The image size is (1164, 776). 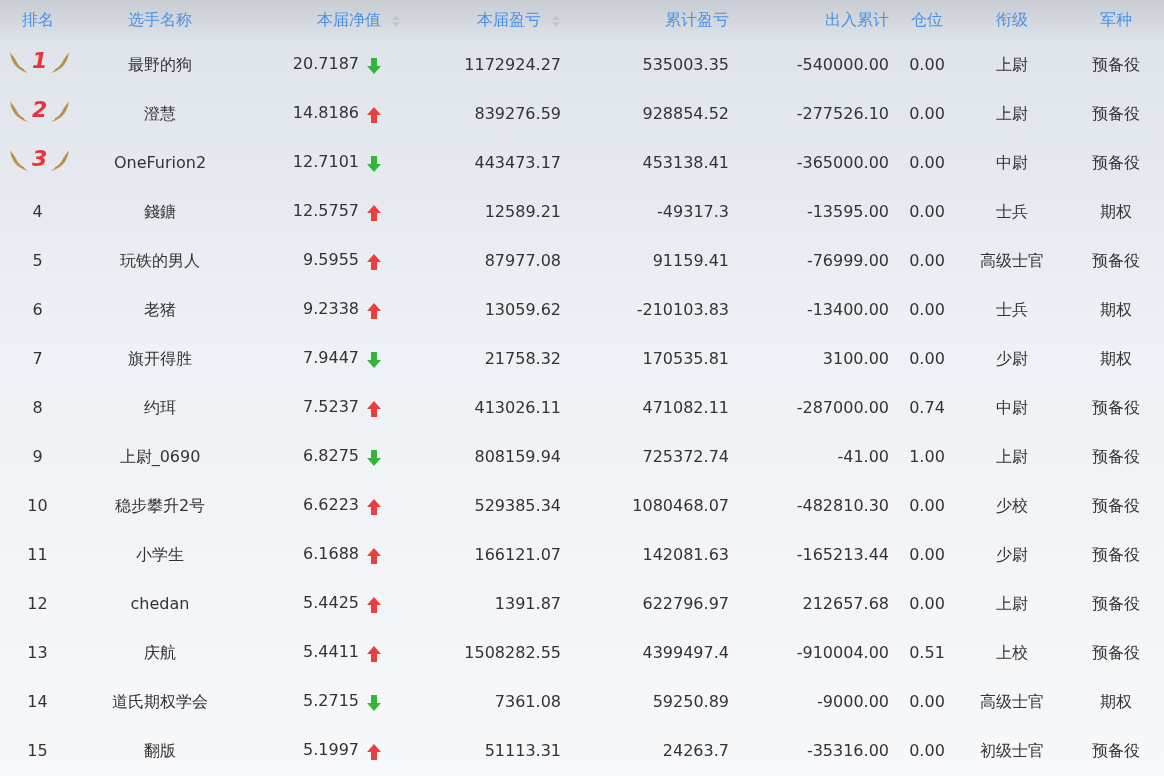 What do you see at coordinates (863, 456) in the screenshot?
I see `net-flow: -41.00` at bounding box center [863, 456].